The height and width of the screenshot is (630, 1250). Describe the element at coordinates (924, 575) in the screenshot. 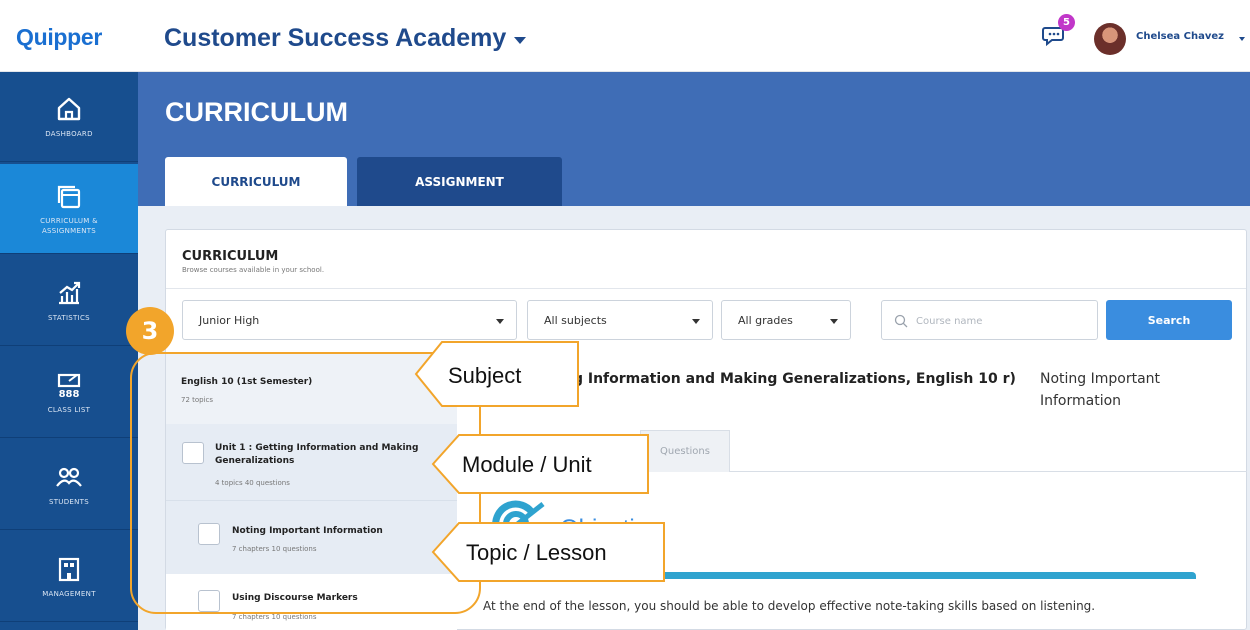

I see `objective-divider` at that location.